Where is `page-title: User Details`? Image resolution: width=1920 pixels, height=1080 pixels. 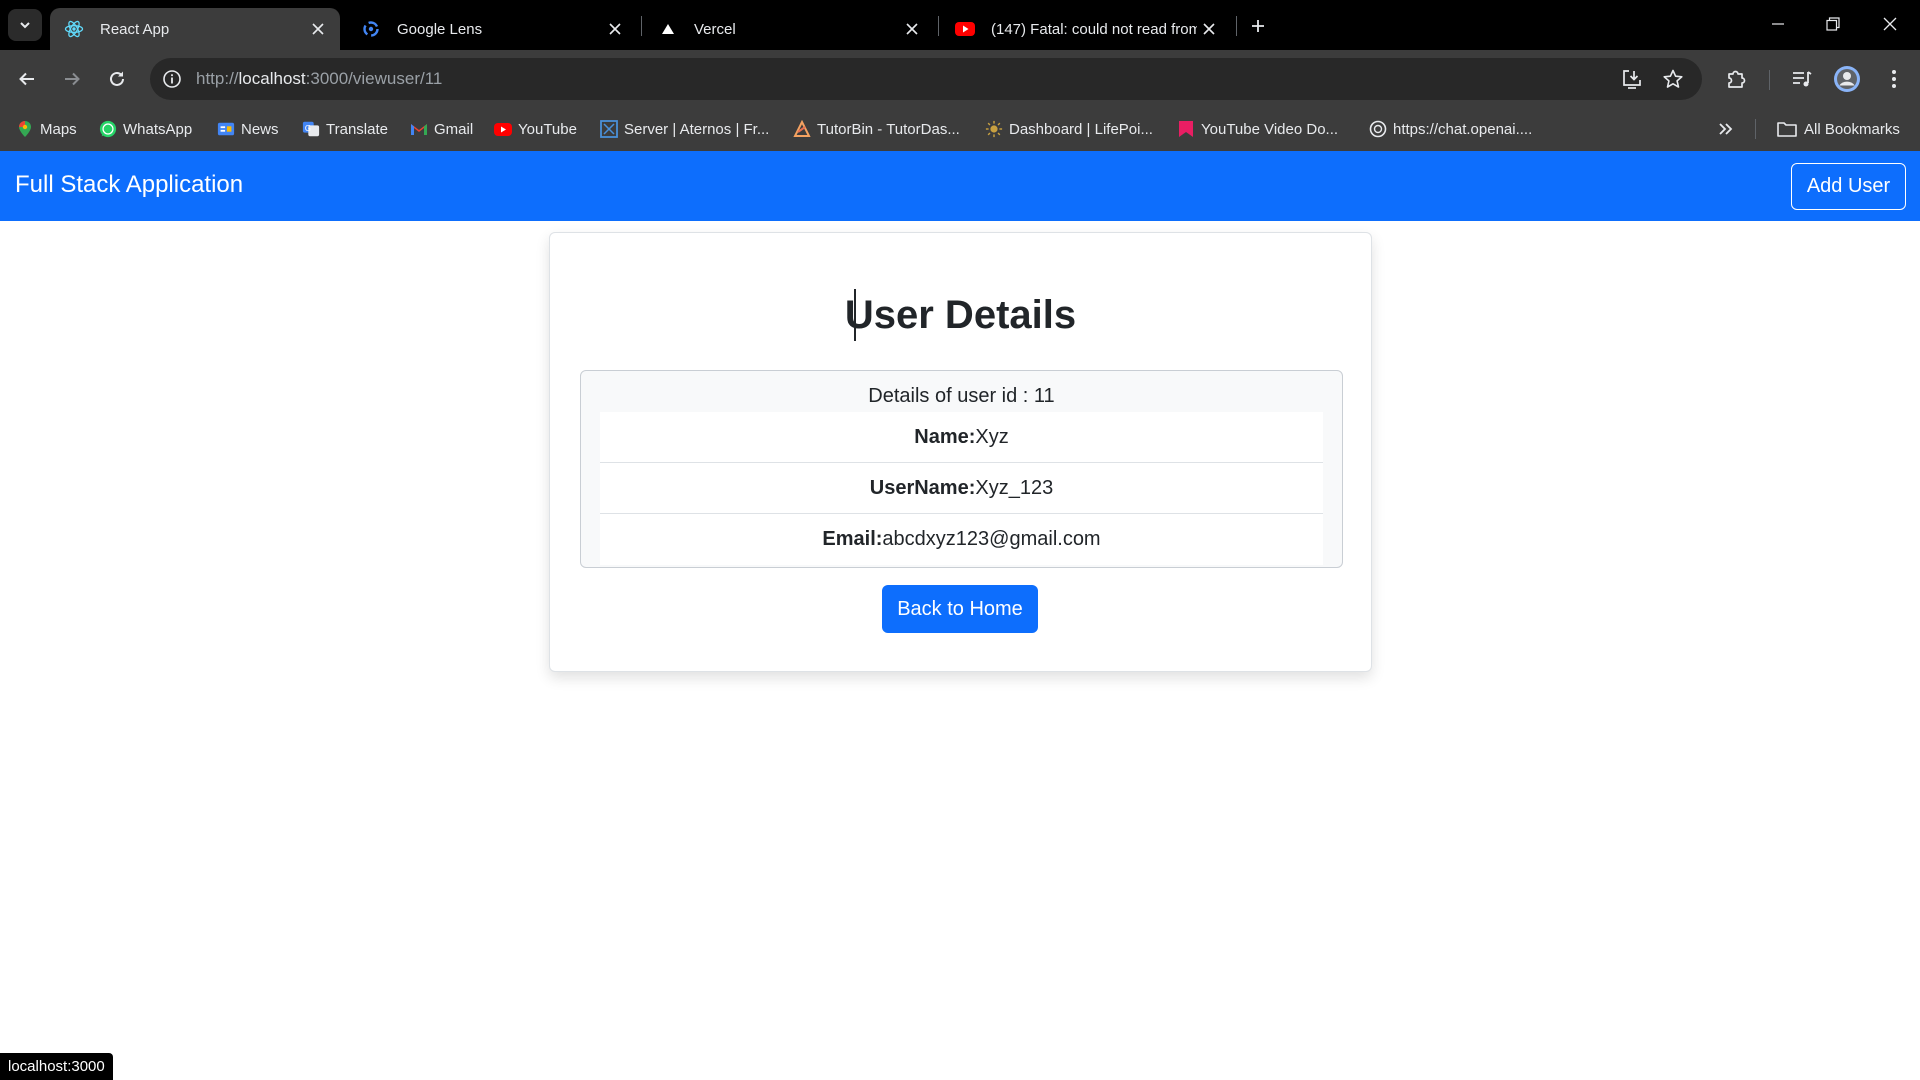
page-title: User Details is located at coordinates (960, 315).